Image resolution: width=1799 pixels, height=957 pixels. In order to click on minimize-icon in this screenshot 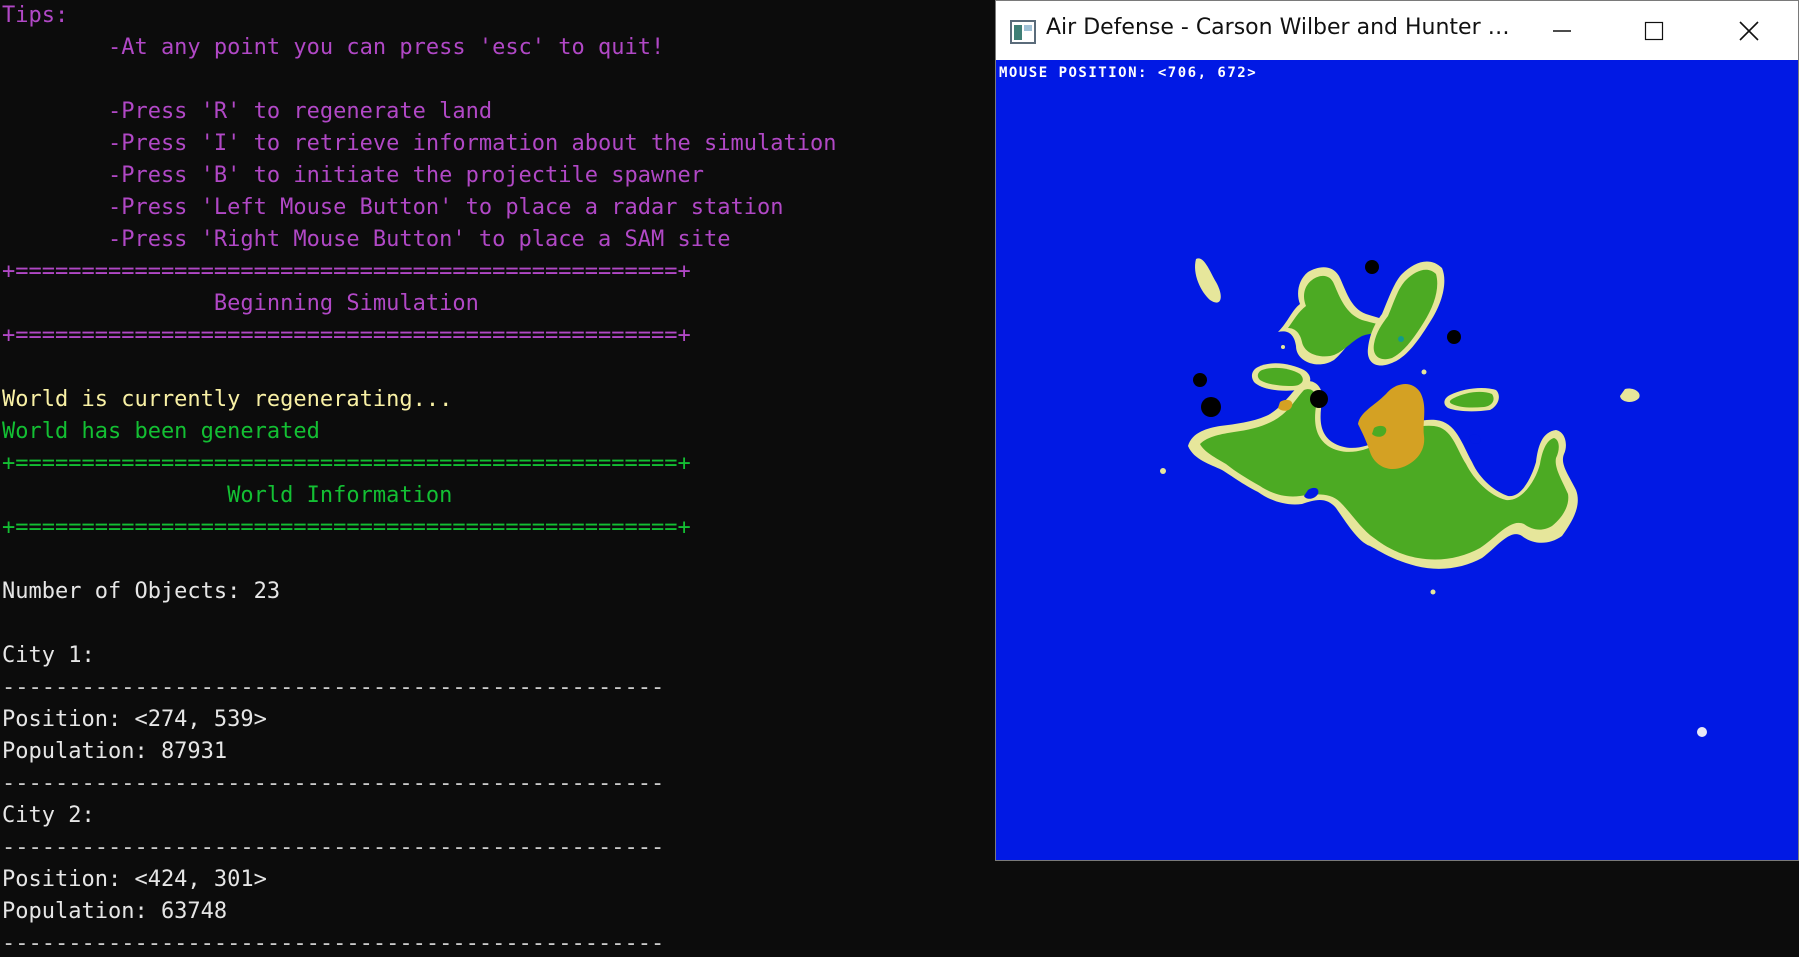, I will do `click(1562, 30)`.